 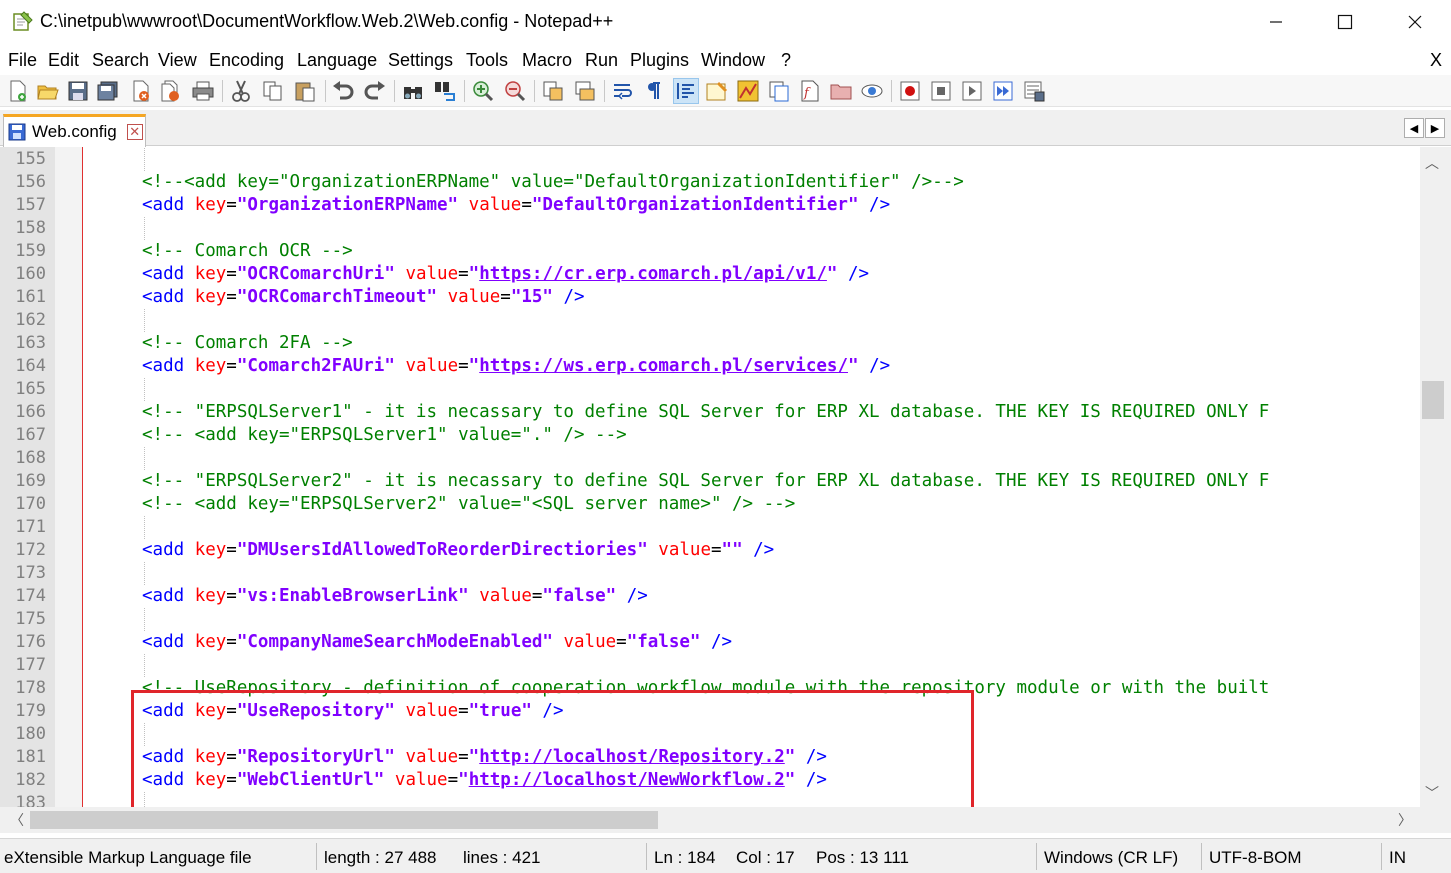 I want to click on sync-horizontal-icon, so click(x=585, y=91).